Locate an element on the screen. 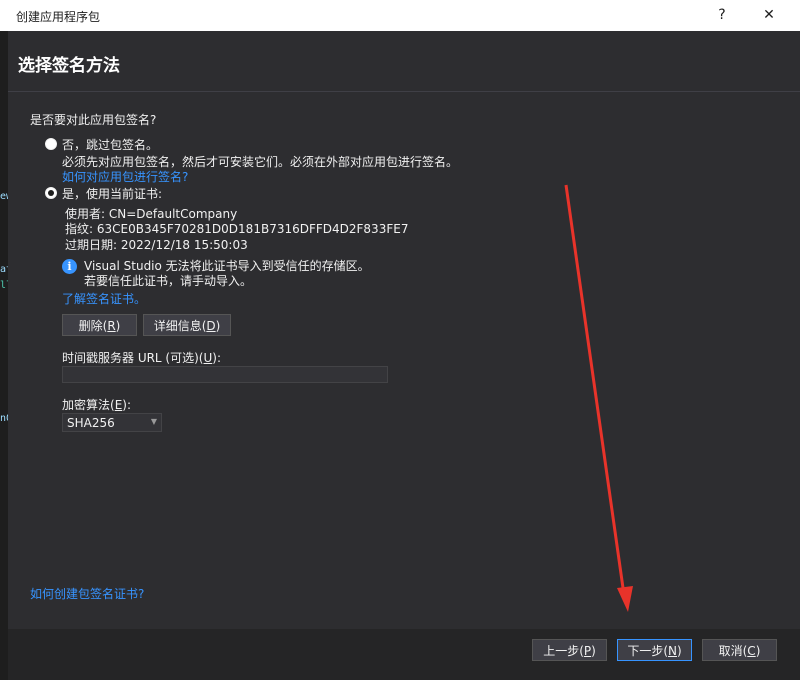 The image size is (800, 680). annotation-arrow is located at coordinates (598, 398).